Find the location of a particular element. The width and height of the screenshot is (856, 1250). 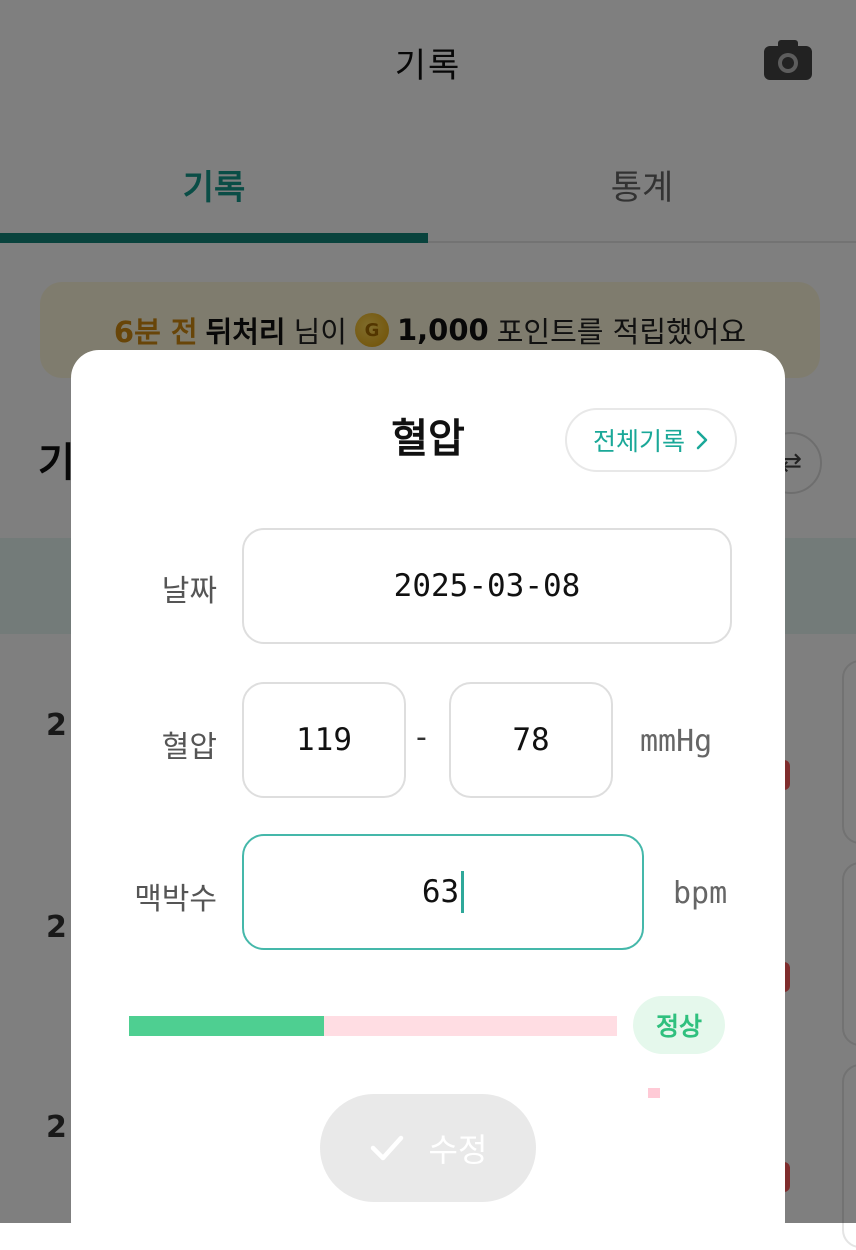

text-caret is located at coordinates (463, 892).